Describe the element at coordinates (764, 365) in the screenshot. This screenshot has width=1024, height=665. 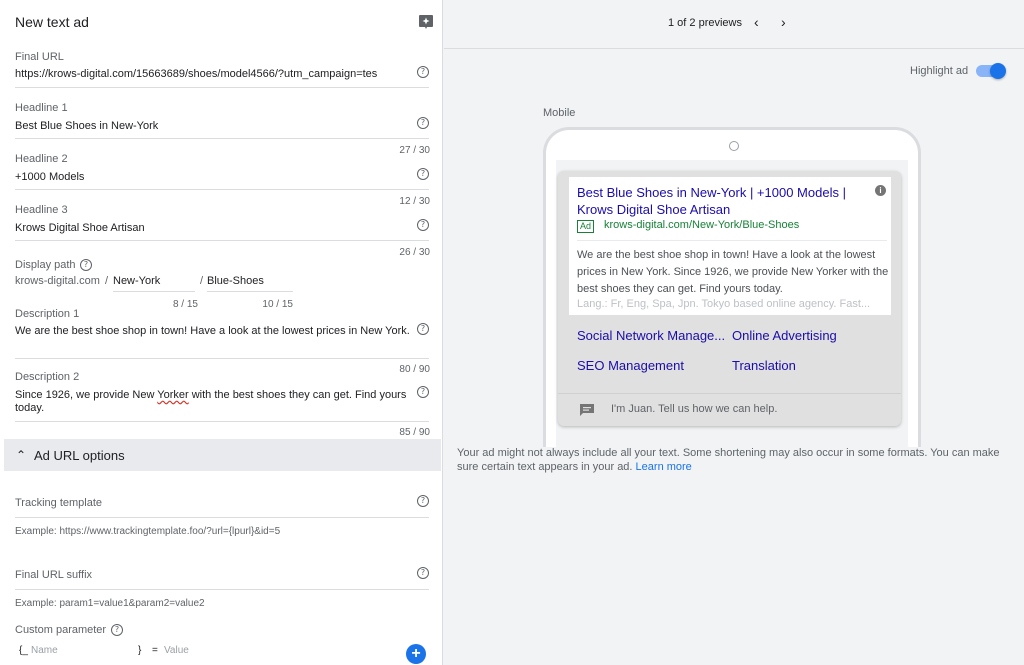
I see `sitelink: Translation` at that location.